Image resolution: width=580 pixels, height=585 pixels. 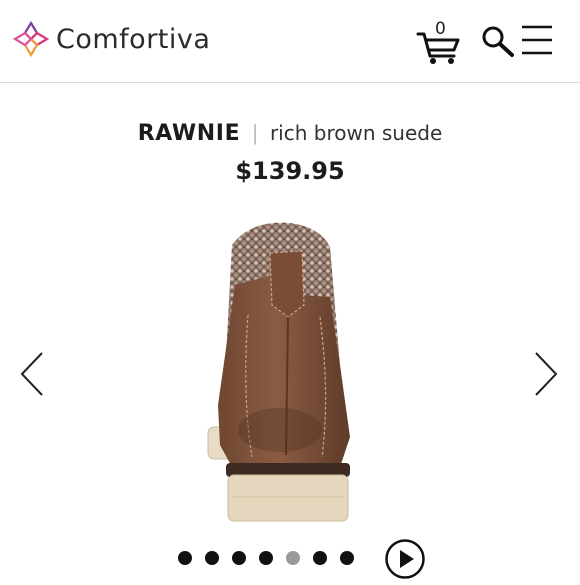 I want to click on menu-icon, so click(x=537, y=40).